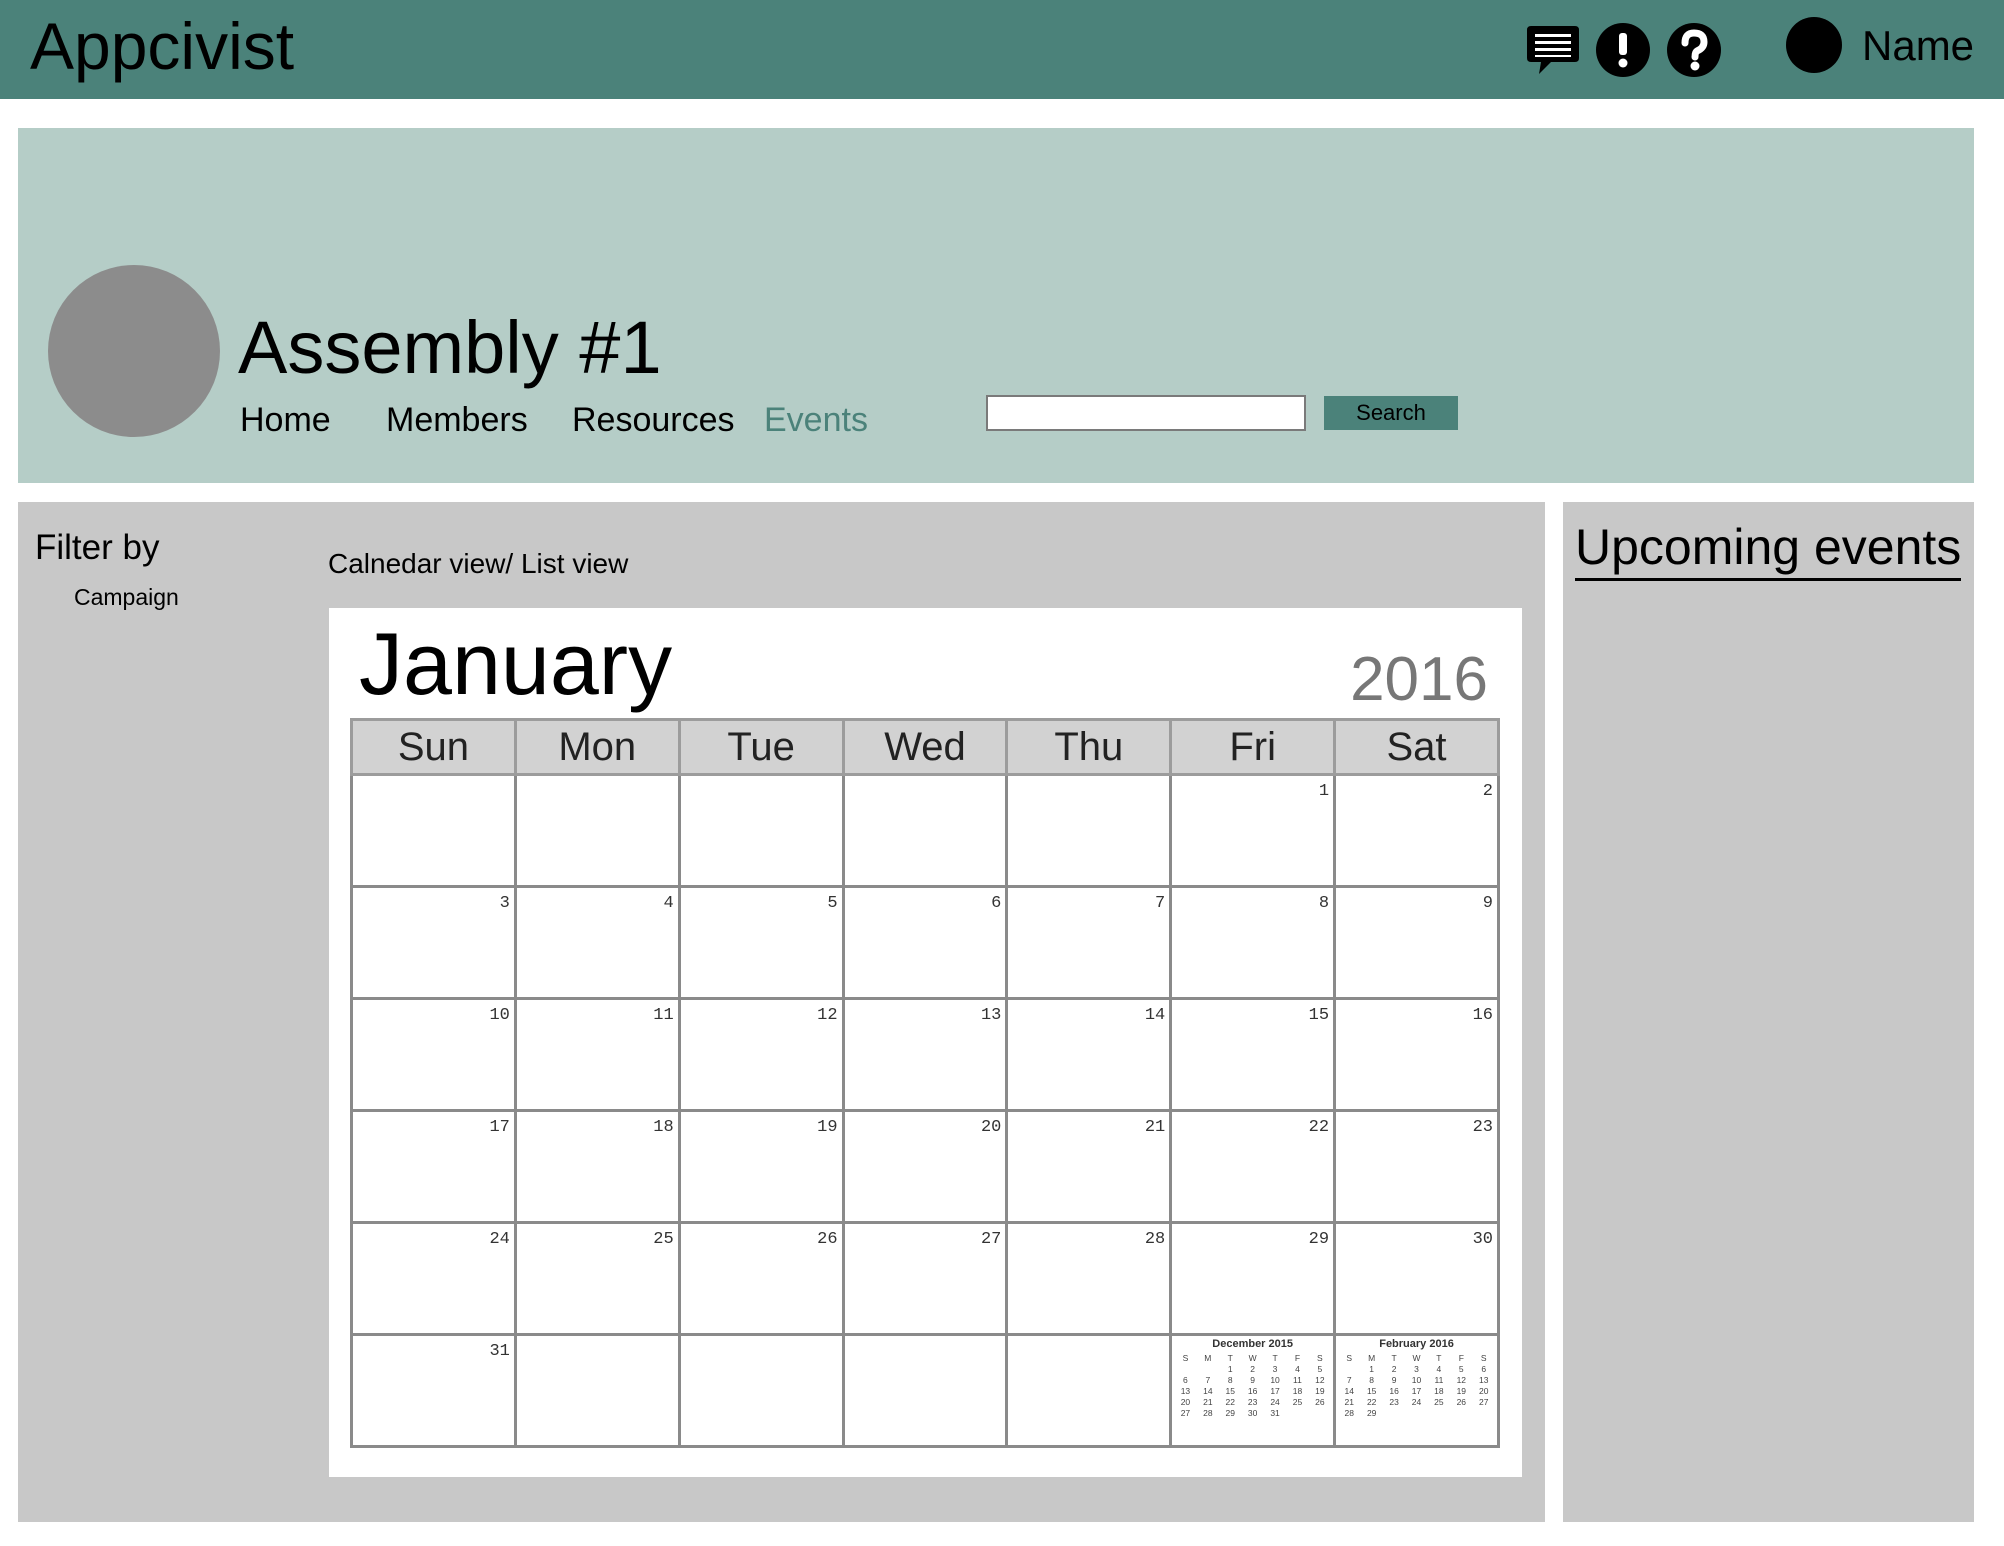 The height and width of the screenshot is (1546, 2004). Describe the element at coordinates (1089, 1054) in the screenshot. I see `calendar-day: 14` at that location.